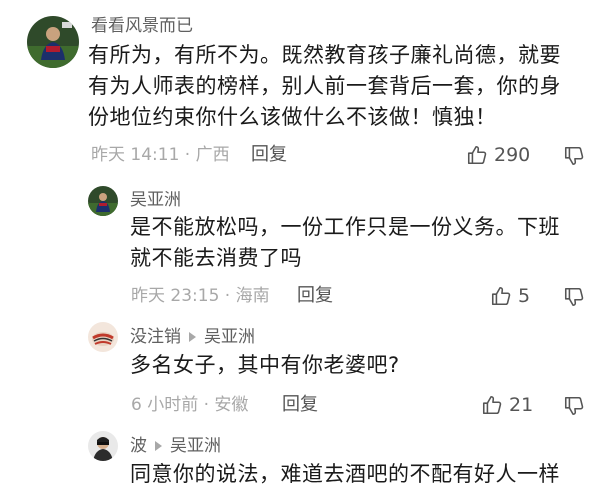 The width and height of the screenshot is (609, 500). Describe the element at coordinates (200, 296) in the screenshot. I see `comment-time-location: 昨天 23:15 · 海南` at that location.